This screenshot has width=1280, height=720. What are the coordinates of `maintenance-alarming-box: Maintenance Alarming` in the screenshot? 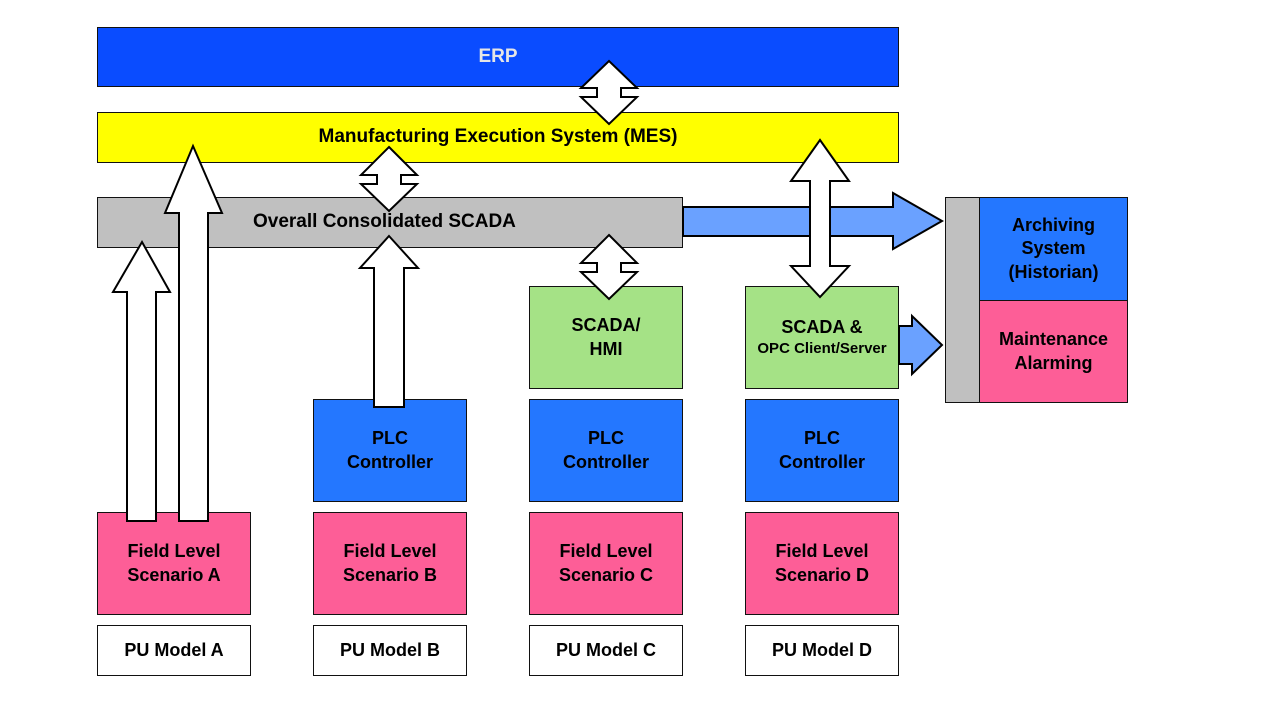 It's located at (1053, 351).